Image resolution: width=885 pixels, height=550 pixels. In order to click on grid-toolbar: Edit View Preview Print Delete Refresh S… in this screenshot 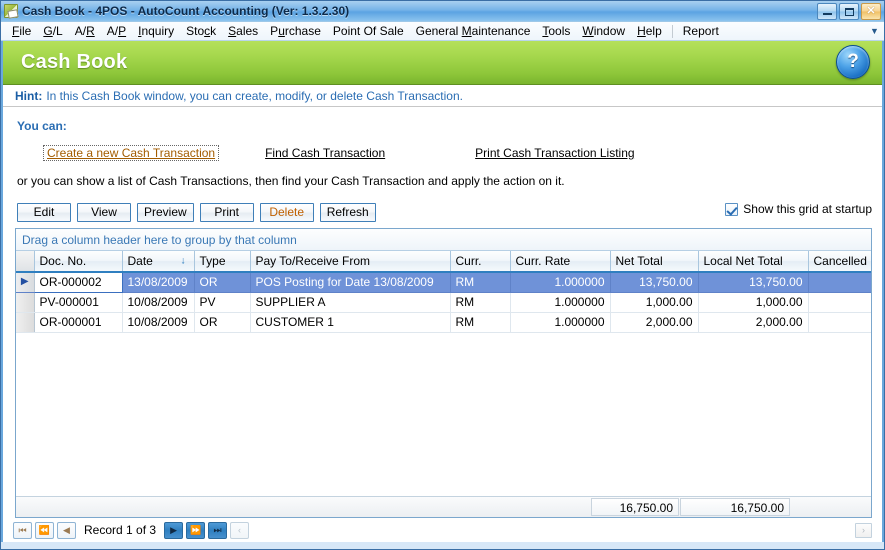, I will do `click(442, 212)`.